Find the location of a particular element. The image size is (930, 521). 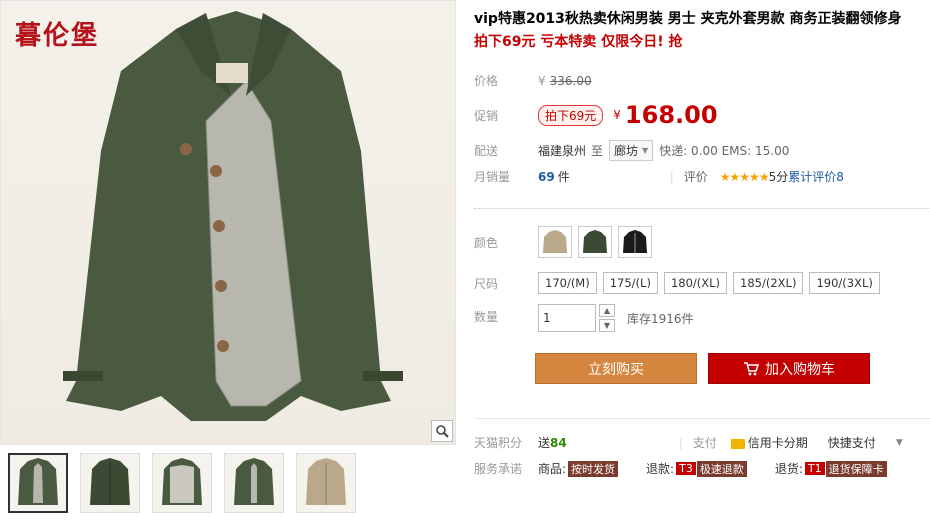

reviews-link: 累计评价8 is located at coordinates (816, 176).